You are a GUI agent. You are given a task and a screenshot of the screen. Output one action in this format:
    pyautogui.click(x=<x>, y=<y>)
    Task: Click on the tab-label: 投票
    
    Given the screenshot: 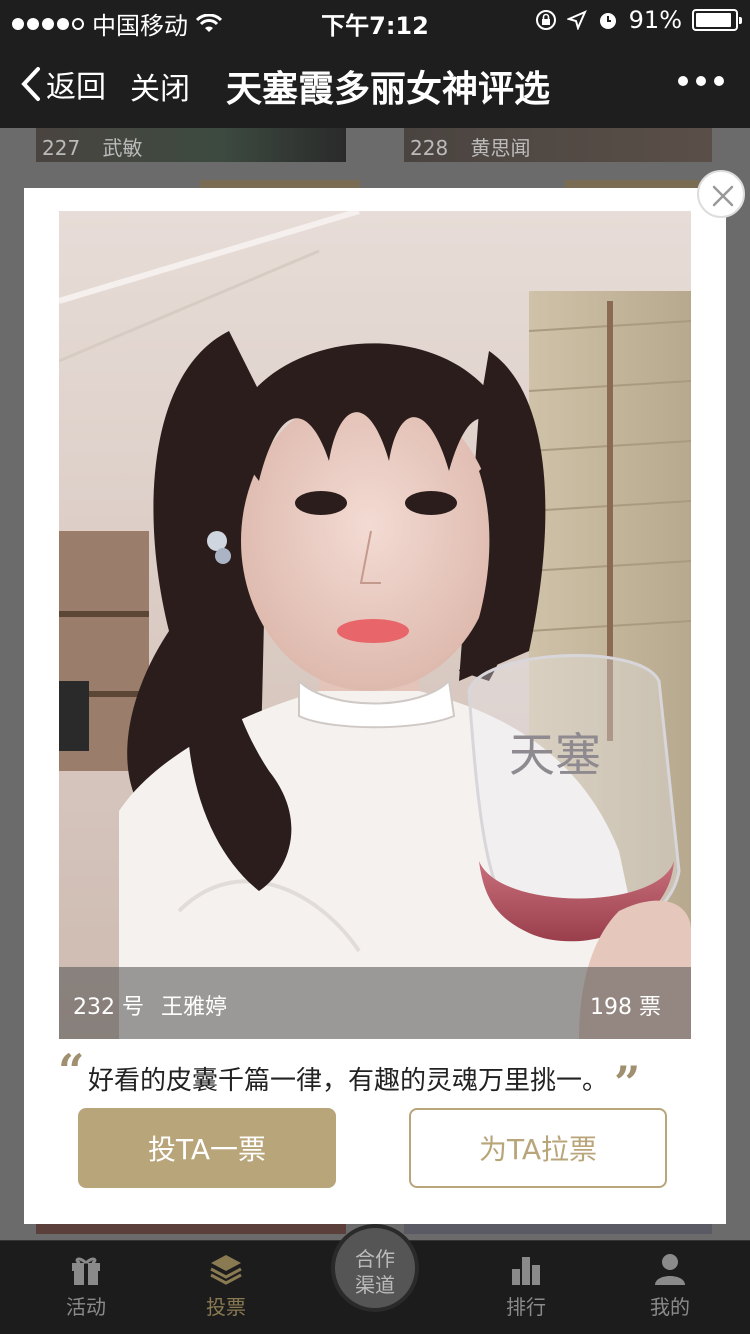 What is the action you would take?
    pyautogui.click(x=226, y=1307)
    